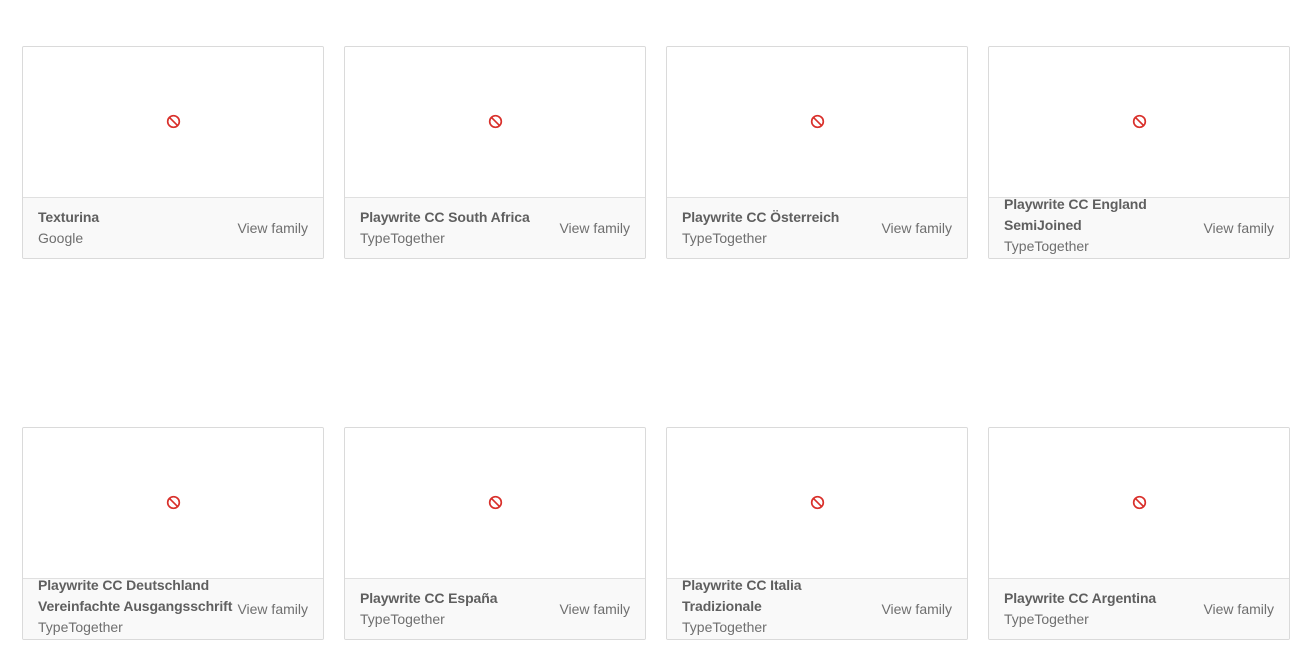 This screenshot has width=1304, height=654. What do you see at coordinates (429, 598) in the screenshot?
I see `font-name: Playwrite CC España` at bounding box center [429, 598].